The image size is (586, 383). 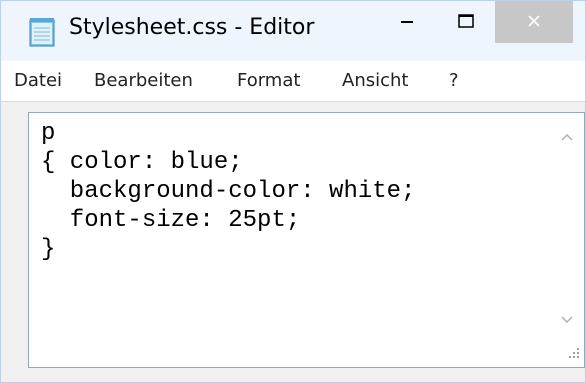 I want to click on maximize-icon, so click(x=466, y=22).